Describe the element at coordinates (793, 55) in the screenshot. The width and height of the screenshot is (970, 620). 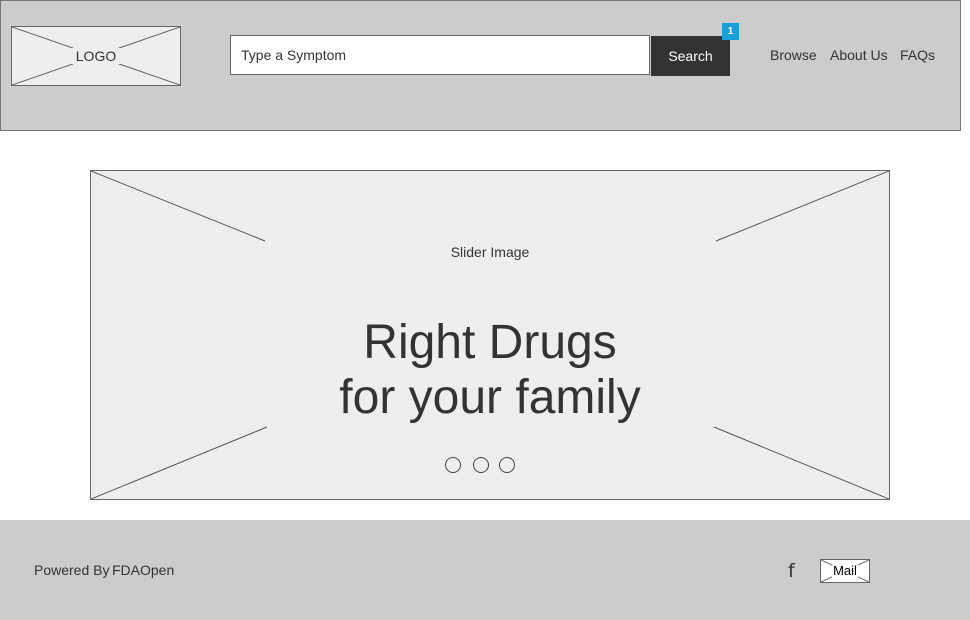
I see `nav-browse: Browse` at that location.